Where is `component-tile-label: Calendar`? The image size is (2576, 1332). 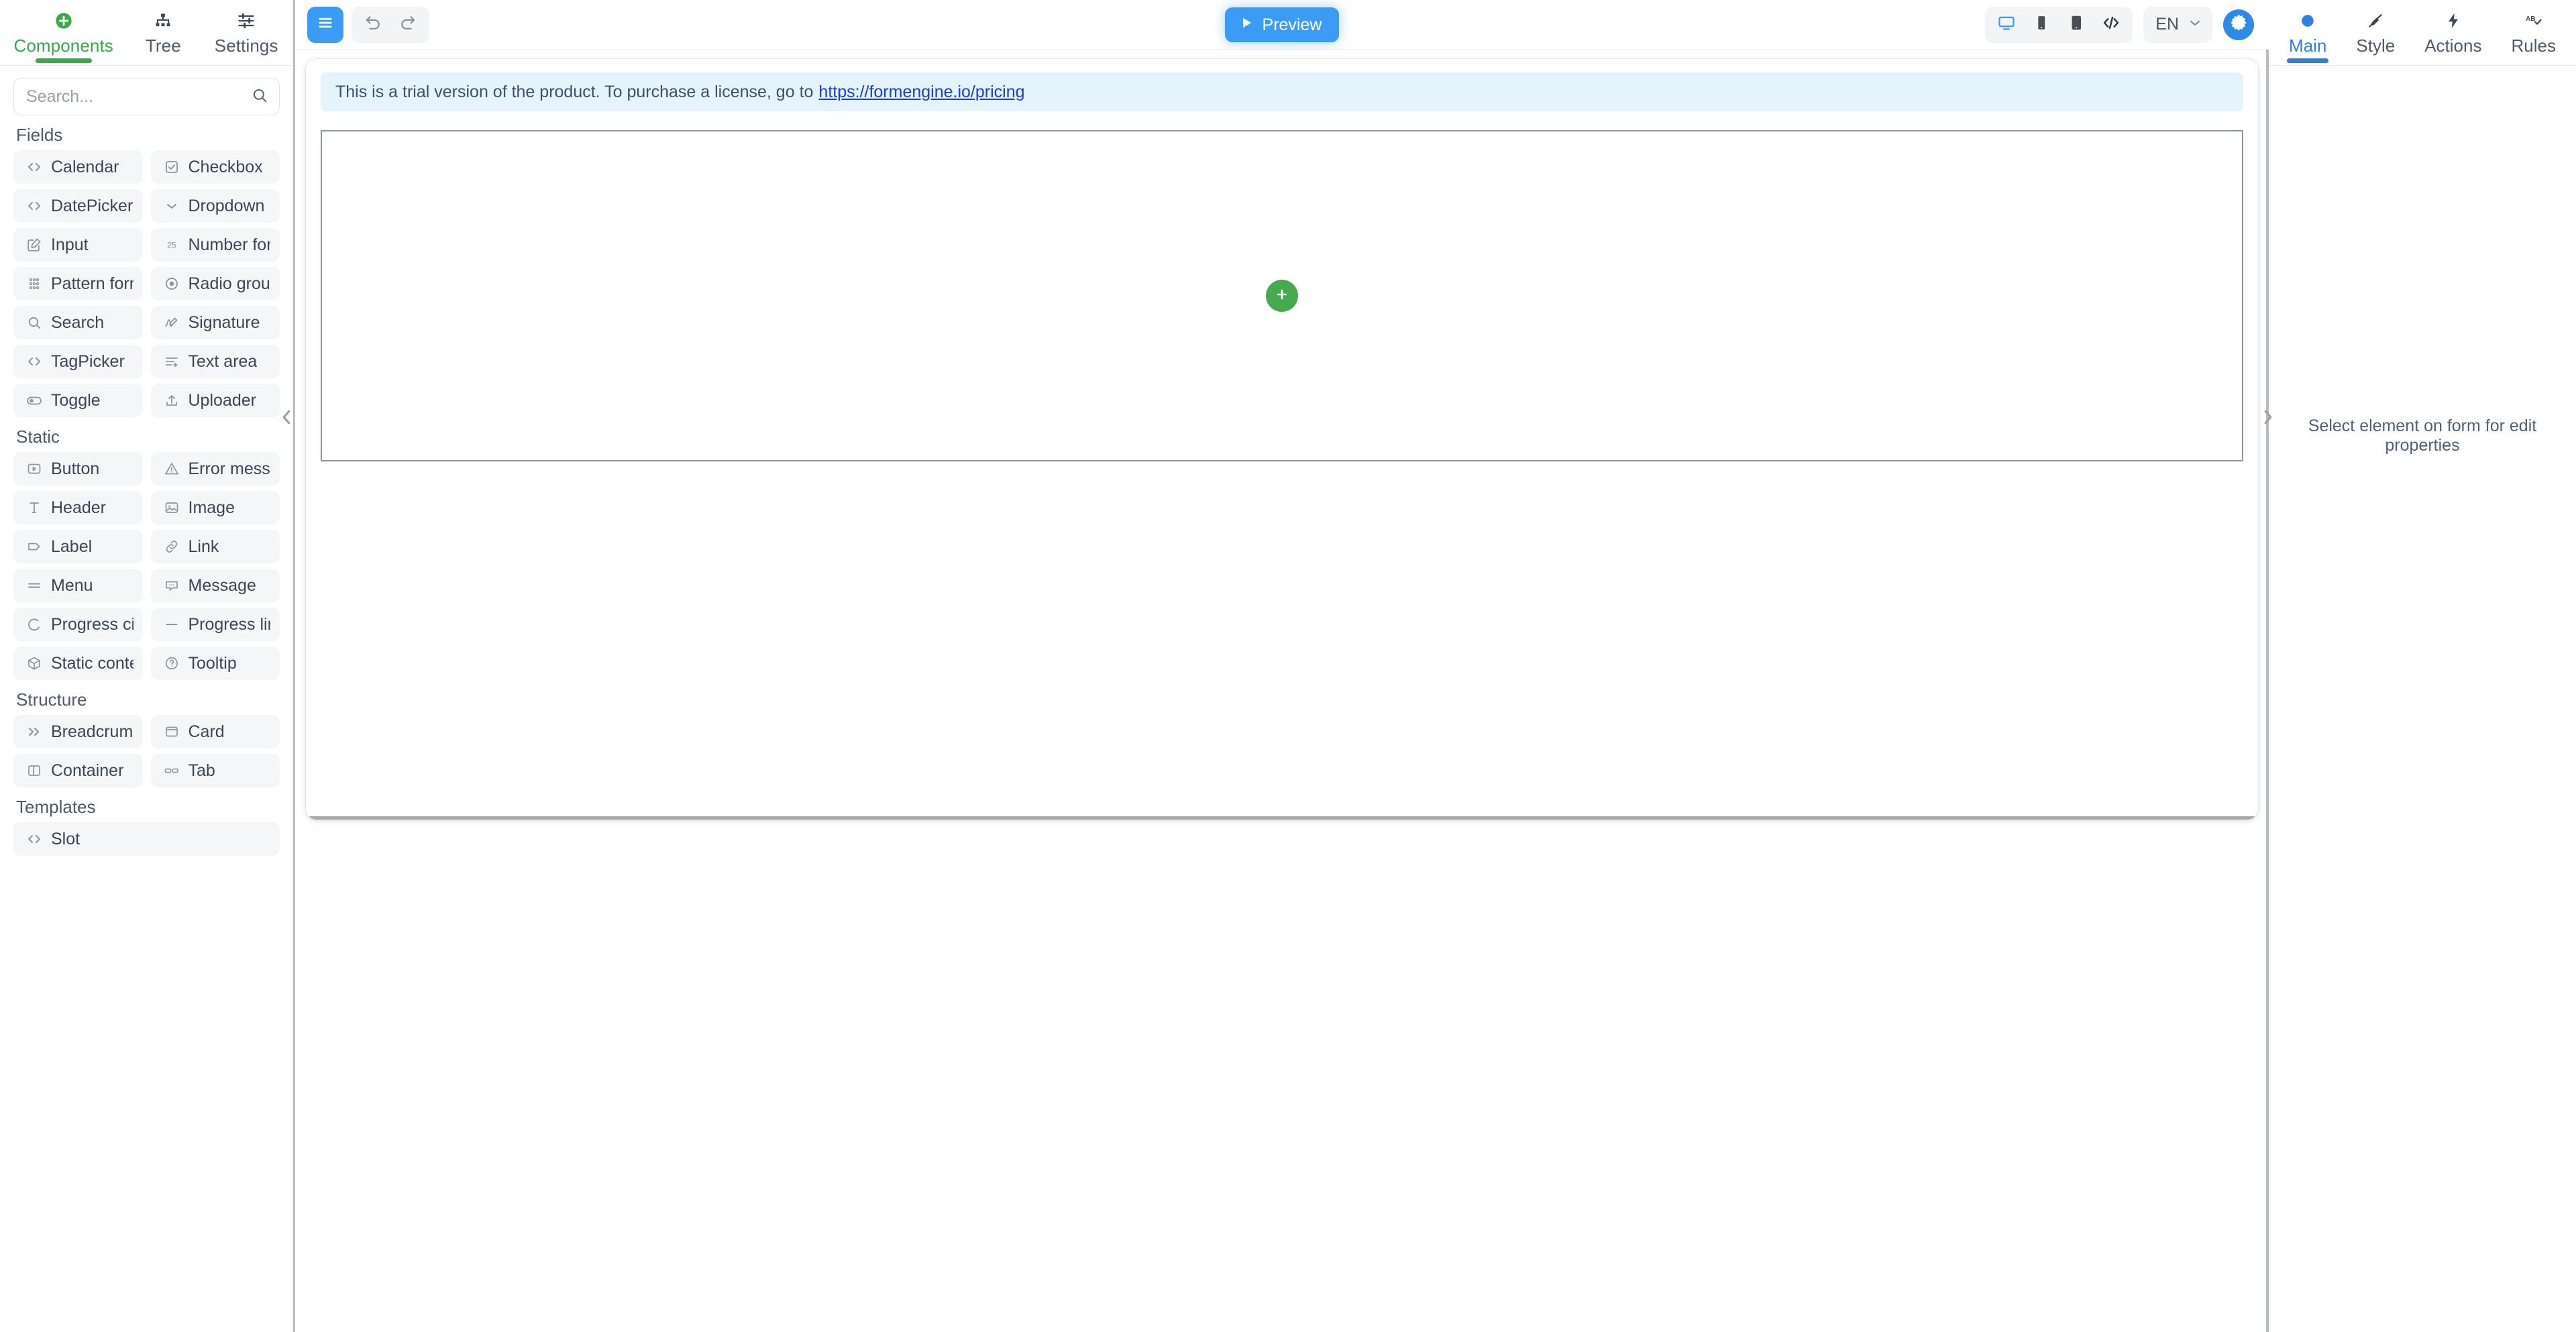
component-tile-label: Calendar is located at coordinates (85, 166).